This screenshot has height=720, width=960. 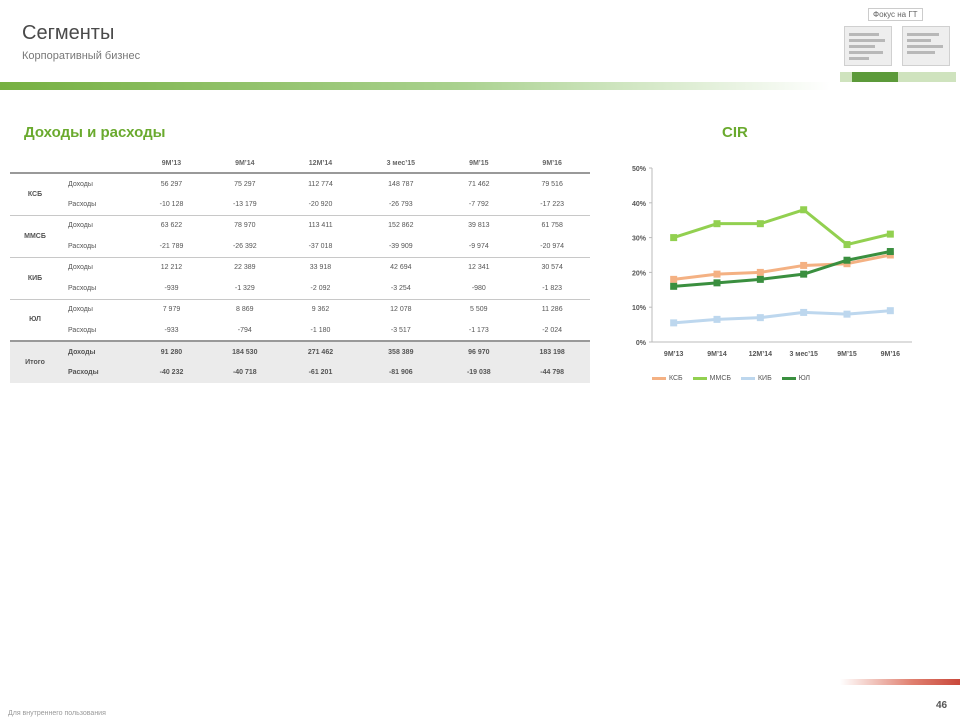 I want to click on table-cell: -3 254, so click(x=401, y=289).